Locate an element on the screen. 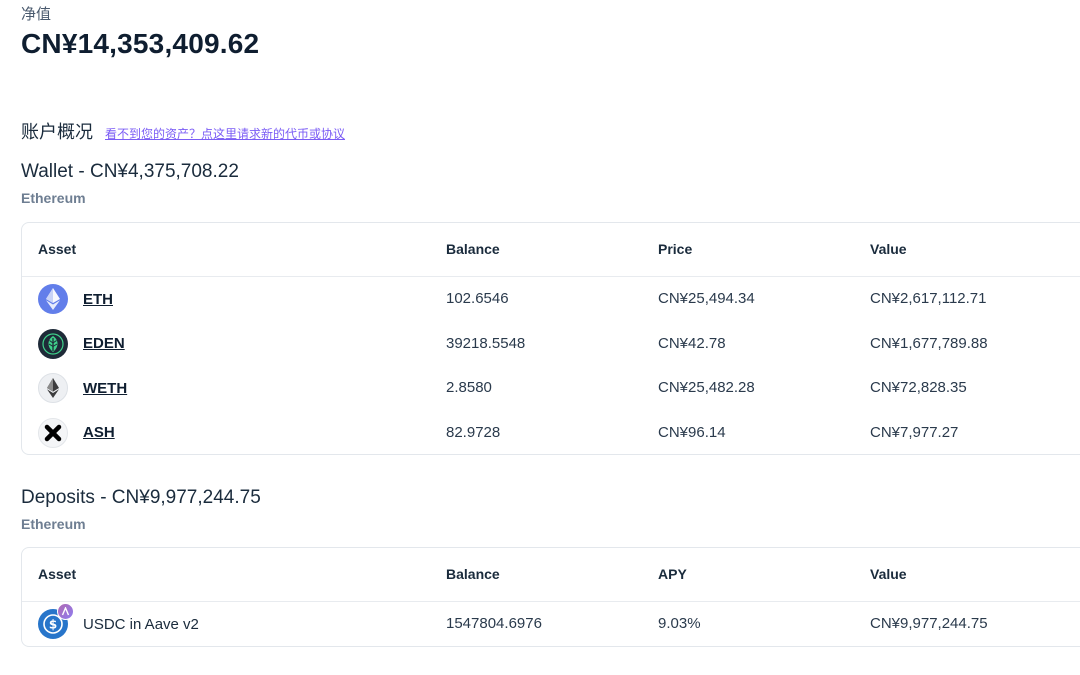 The width and height of the screenshot is (1080, 675). deposits-title: Deposits - CN¥9,977,244.75 is located at coordinates (141, 497).